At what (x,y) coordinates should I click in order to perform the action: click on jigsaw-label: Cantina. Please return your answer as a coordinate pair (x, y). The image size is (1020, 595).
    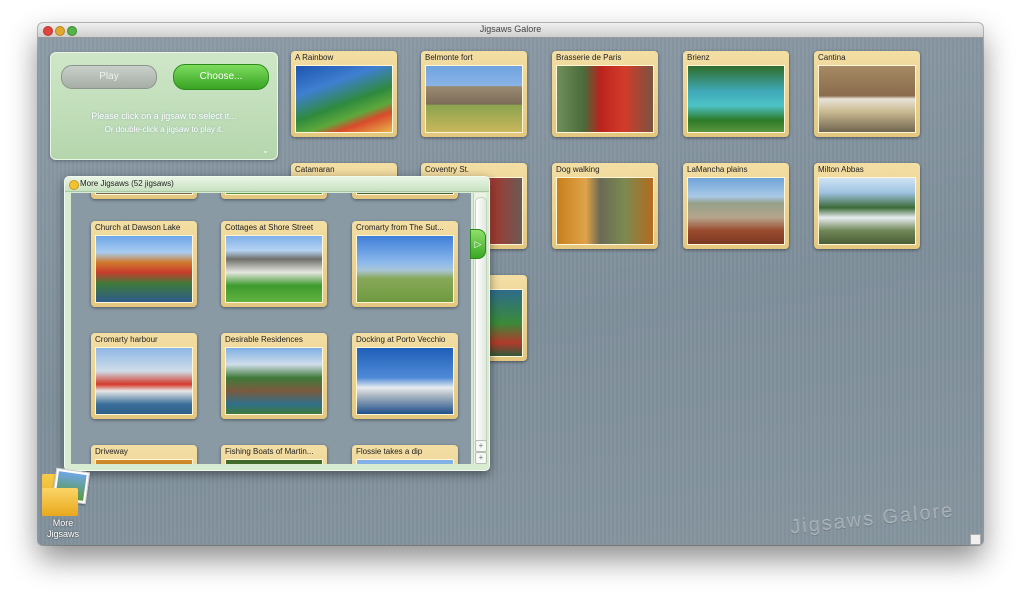
    Looking at the image, I should click on (832, 57).